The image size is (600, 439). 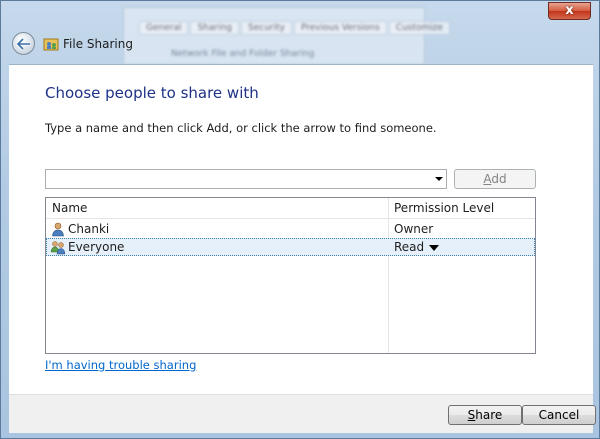 What do you see at coordinates (96, 247) in the screenshot?
I see `group-name: Everyone` at bounding box center [96, 247].